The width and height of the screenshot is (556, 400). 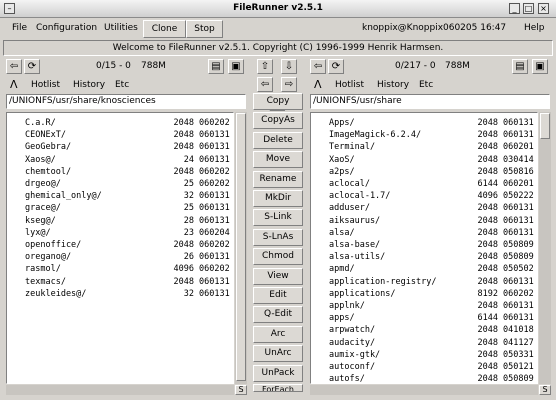 What do you see at coordinates (424, 233) in the screenshot?
I see `file-row: alsa/2048 060131` at bounding box center [424, 233].